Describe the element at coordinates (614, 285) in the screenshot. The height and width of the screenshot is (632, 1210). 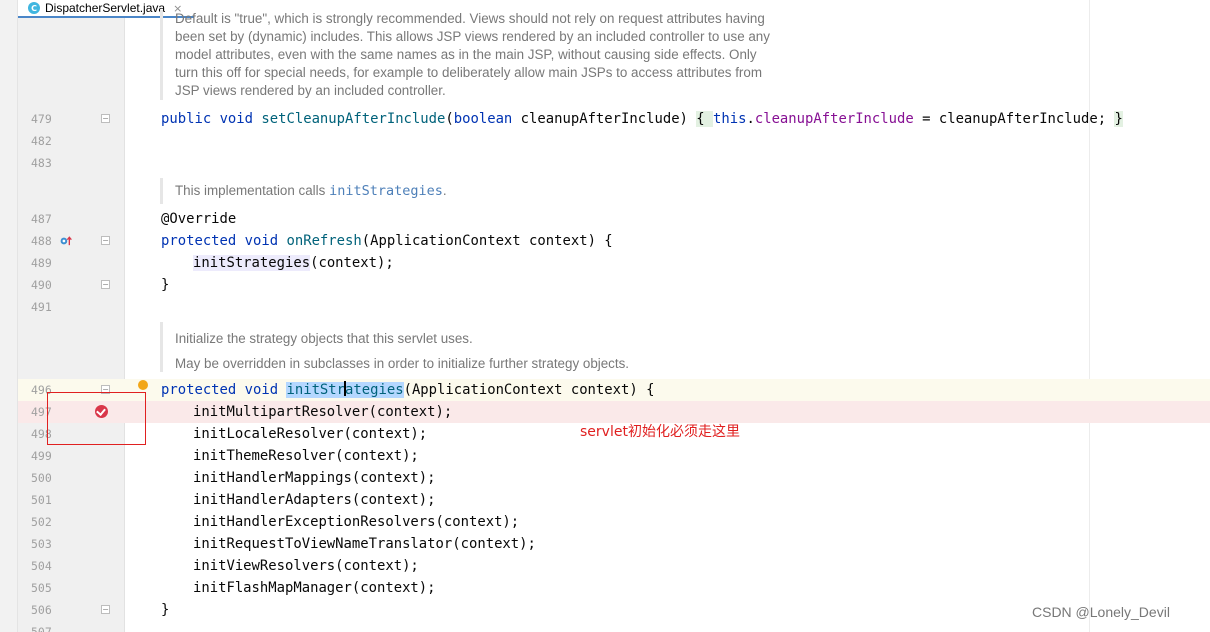
I see `code-line: 490 }` at that location.